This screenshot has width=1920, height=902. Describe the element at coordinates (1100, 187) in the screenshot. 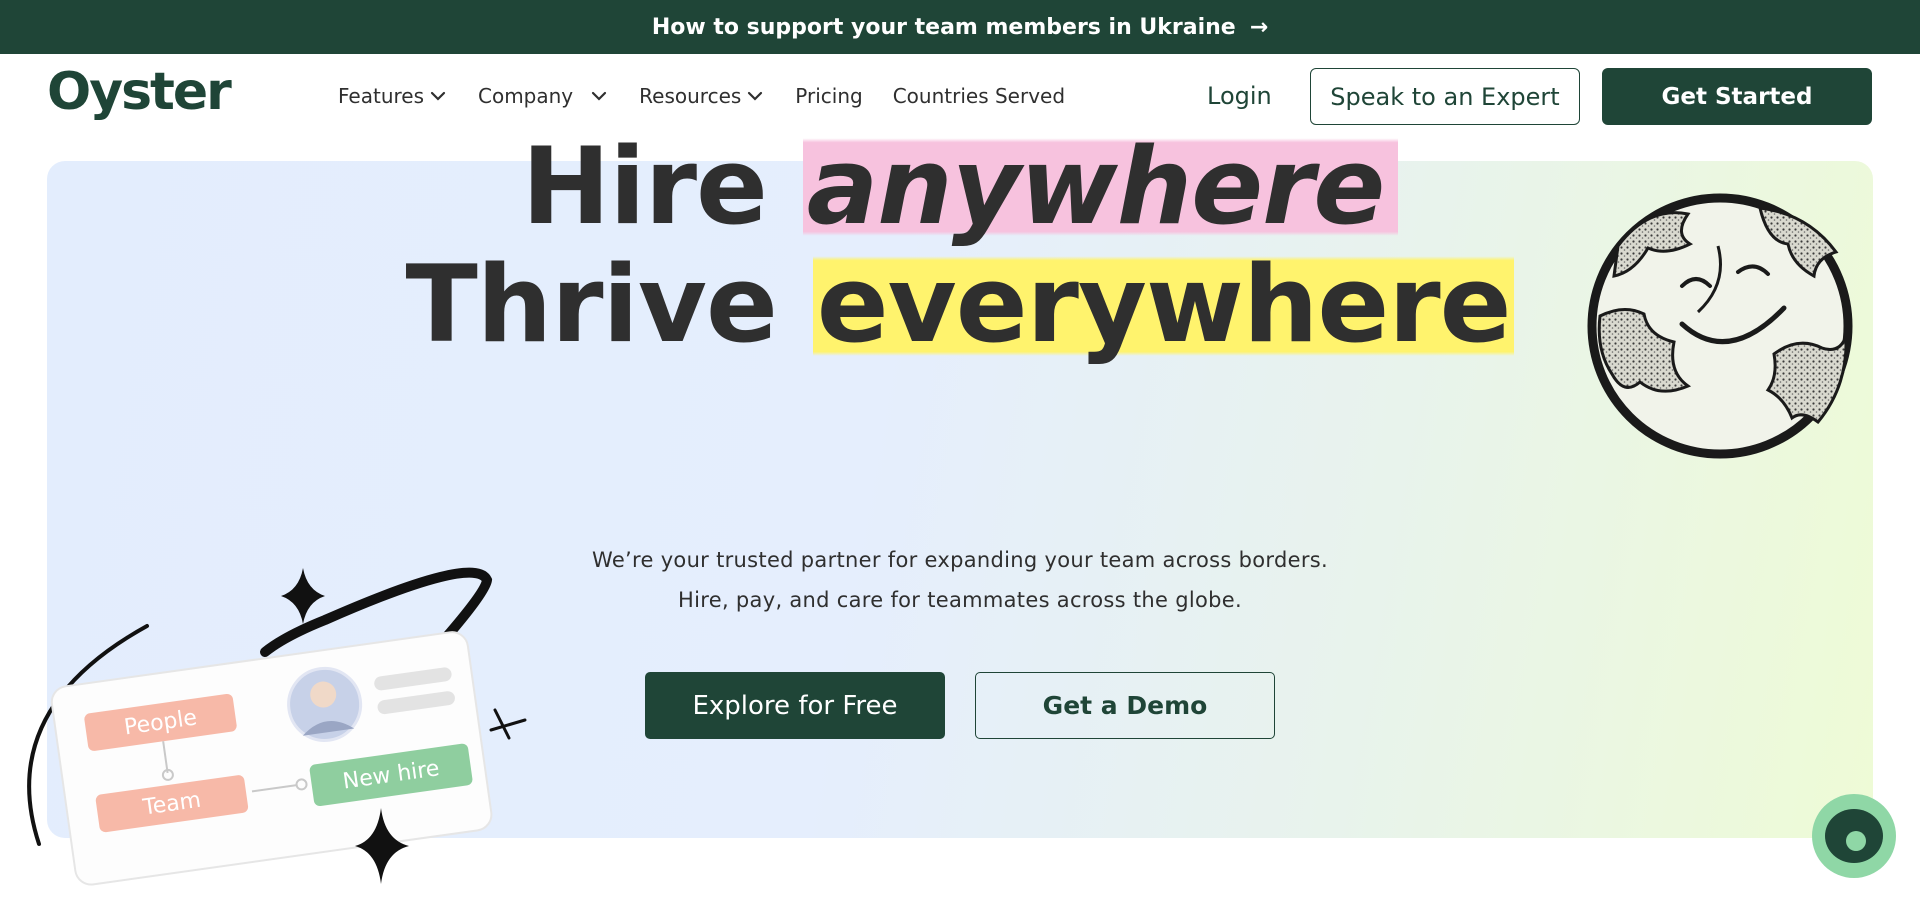

I see `headline-accent-anywhere: anywhere` at that location.